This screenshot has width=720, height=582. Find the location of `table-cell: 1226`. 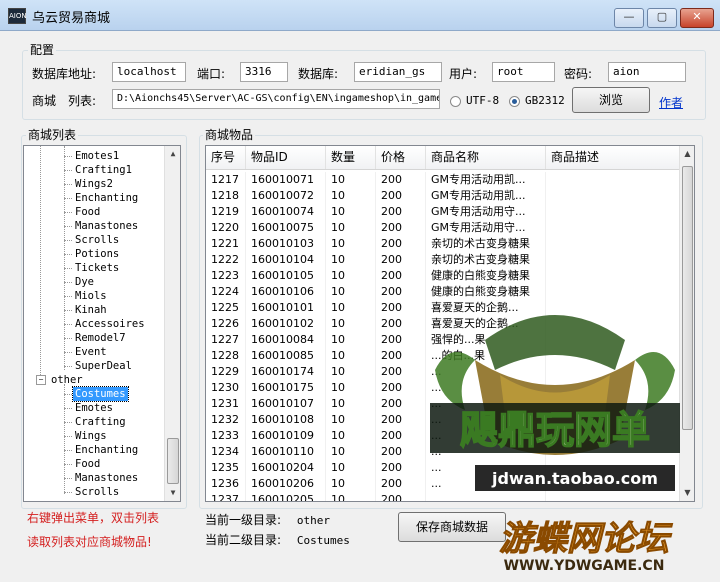

table-cell: 1226 is located at coordinates (226, 324).